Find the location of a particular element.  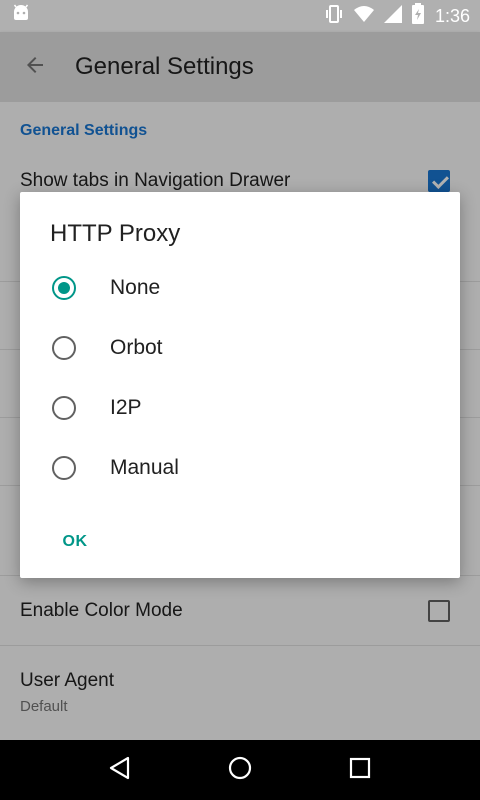

radio-label: None is located at coordinates (135, 287).